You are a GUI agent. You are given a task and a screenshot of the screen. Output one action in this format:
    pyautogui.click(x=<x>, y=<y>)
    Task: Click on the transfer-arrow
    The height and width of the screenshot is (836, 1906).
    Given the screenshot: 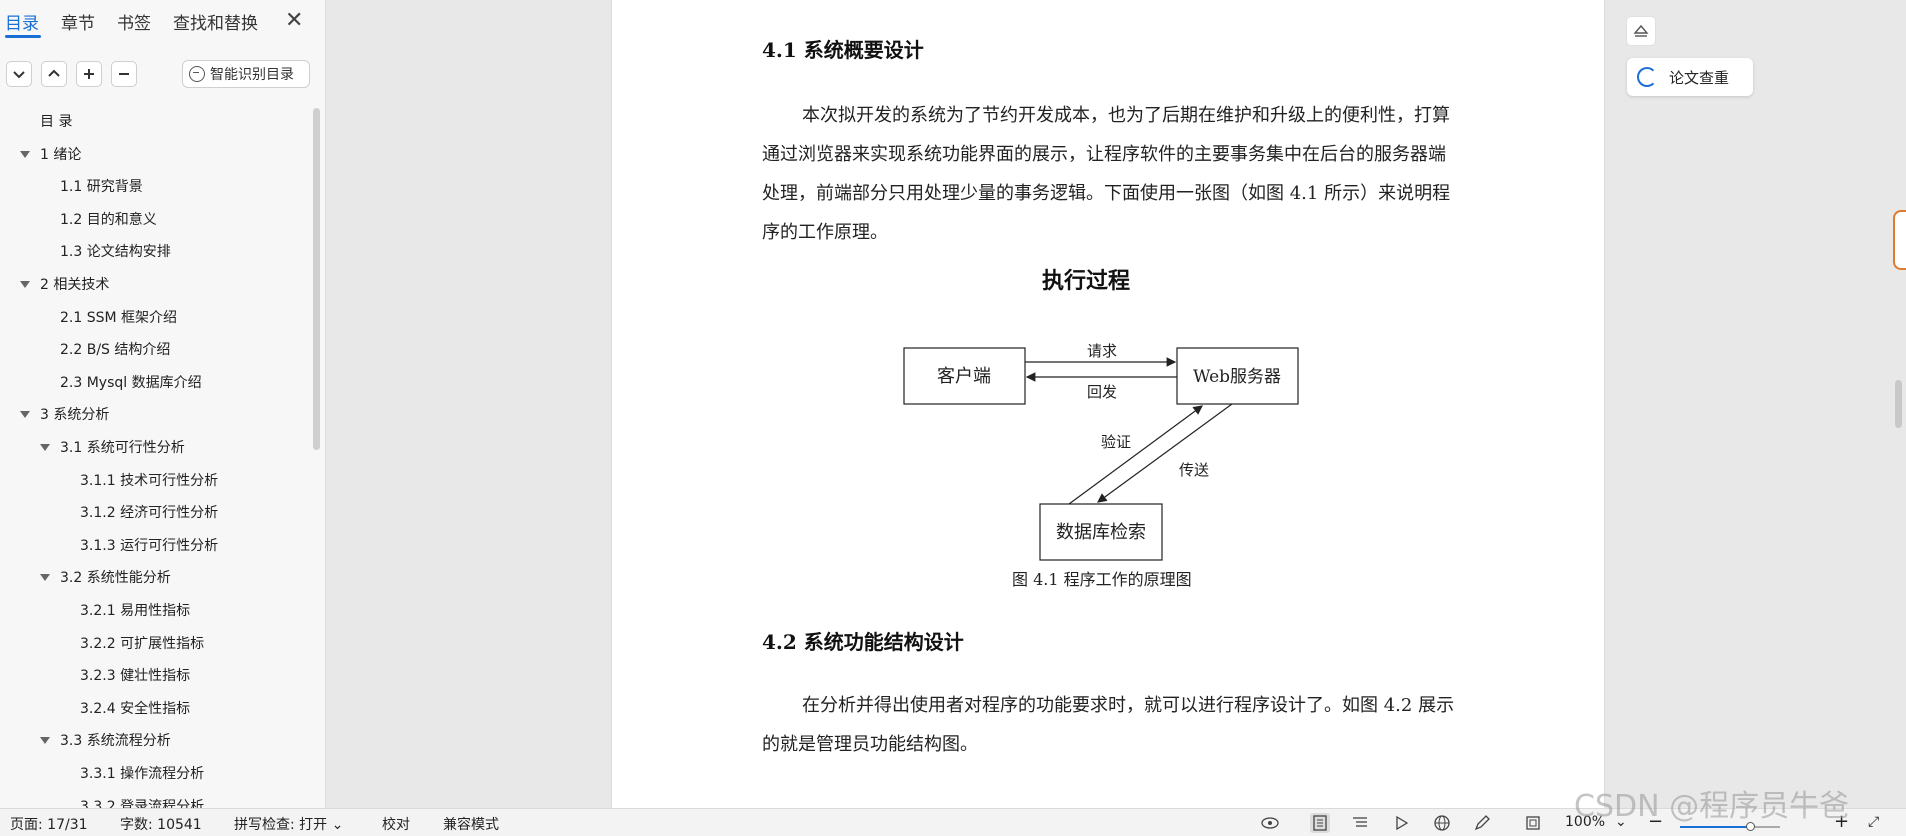 What is the action you would take?
    pyautogui.click(x=1165, y=453)
    